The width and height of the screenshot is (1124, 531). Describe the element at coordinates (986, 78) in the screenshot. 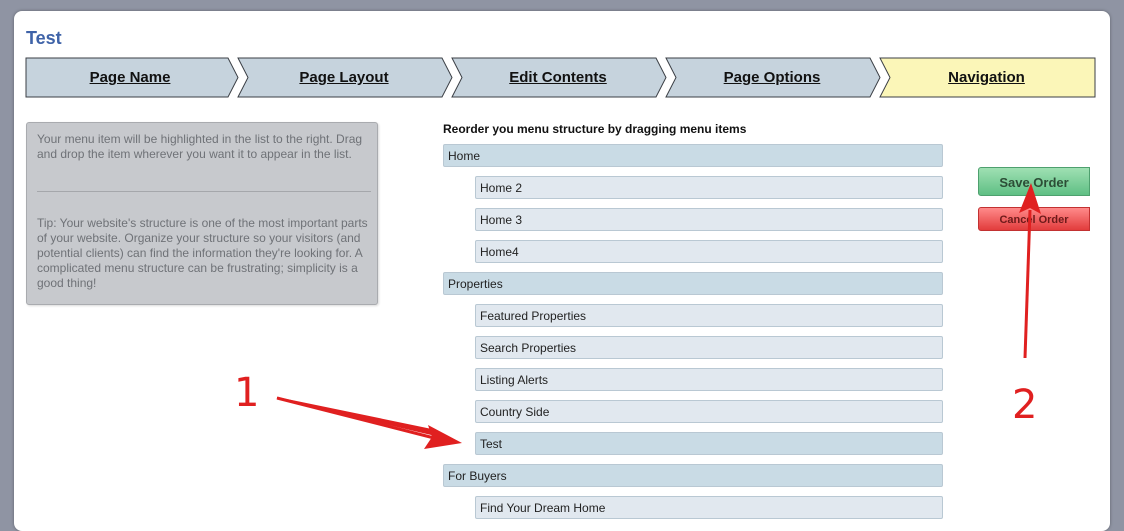

I see `step-navigation: Navigation` at that location.